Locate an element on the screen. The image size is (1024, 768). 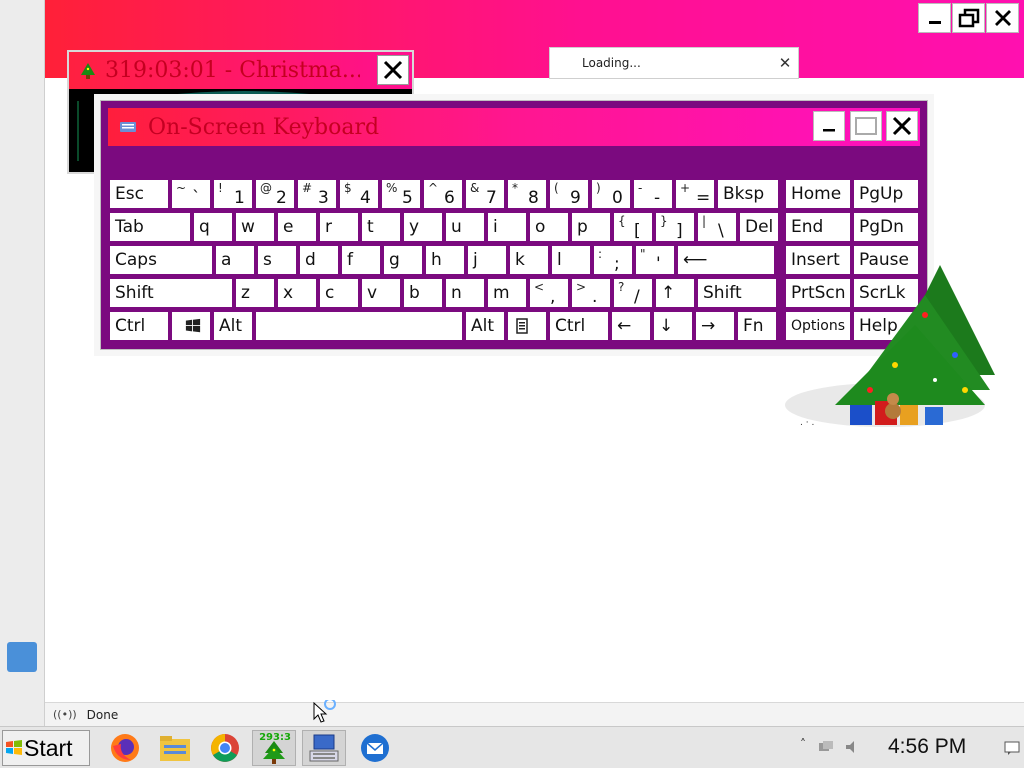
osk-minimize-button is located at coordinates (829, 126).